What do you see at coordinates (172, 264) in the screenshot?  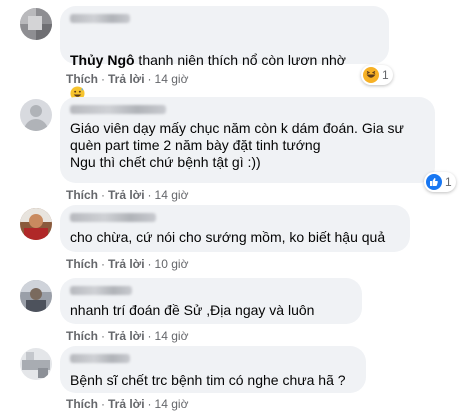 I see `comment-time: 10 giờ` at bounding box center [172, 264].